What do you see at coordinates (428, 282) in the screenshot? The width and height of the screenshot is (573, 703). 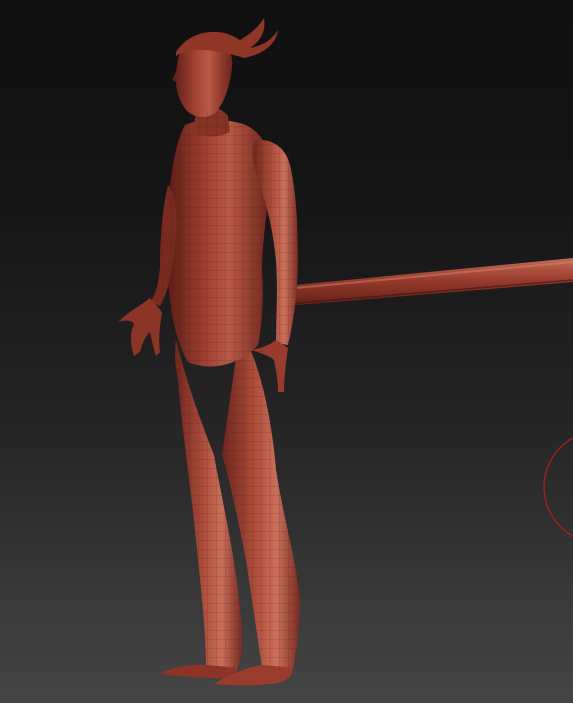 I see `rod-mesh` at bounding box center [428, 282].